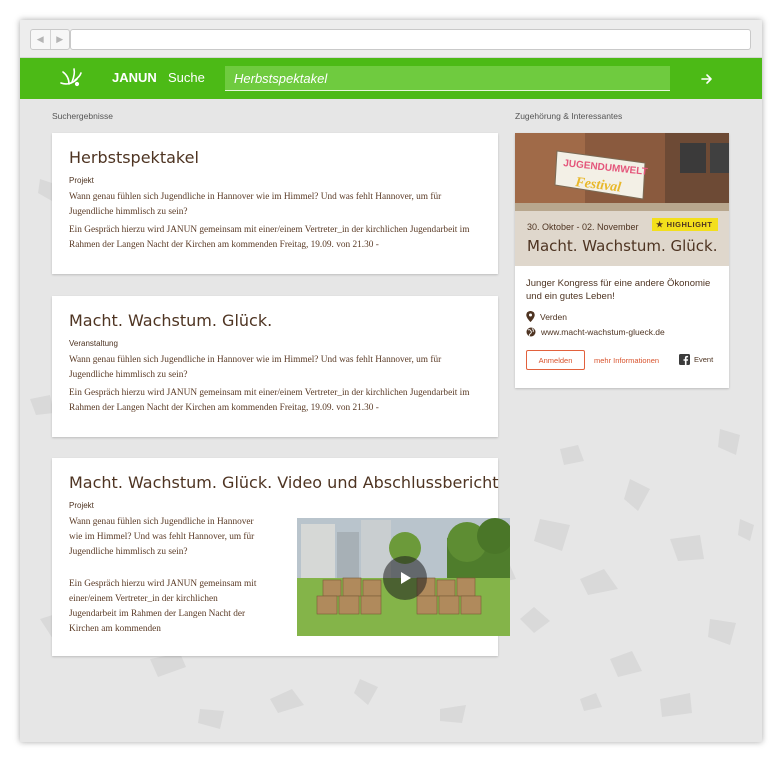 The height and width of the screenshot is (780, 784). What do you see at coordinates (60, 39) in the screenshot?
I see `forward-icon: ▶` at bounding box center [60, 39].